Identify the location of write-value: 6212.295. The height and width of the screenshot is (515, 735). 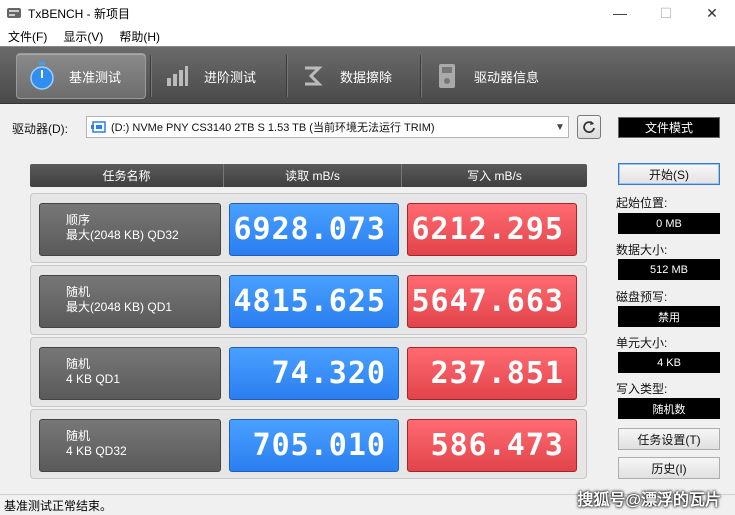
(492, 229).